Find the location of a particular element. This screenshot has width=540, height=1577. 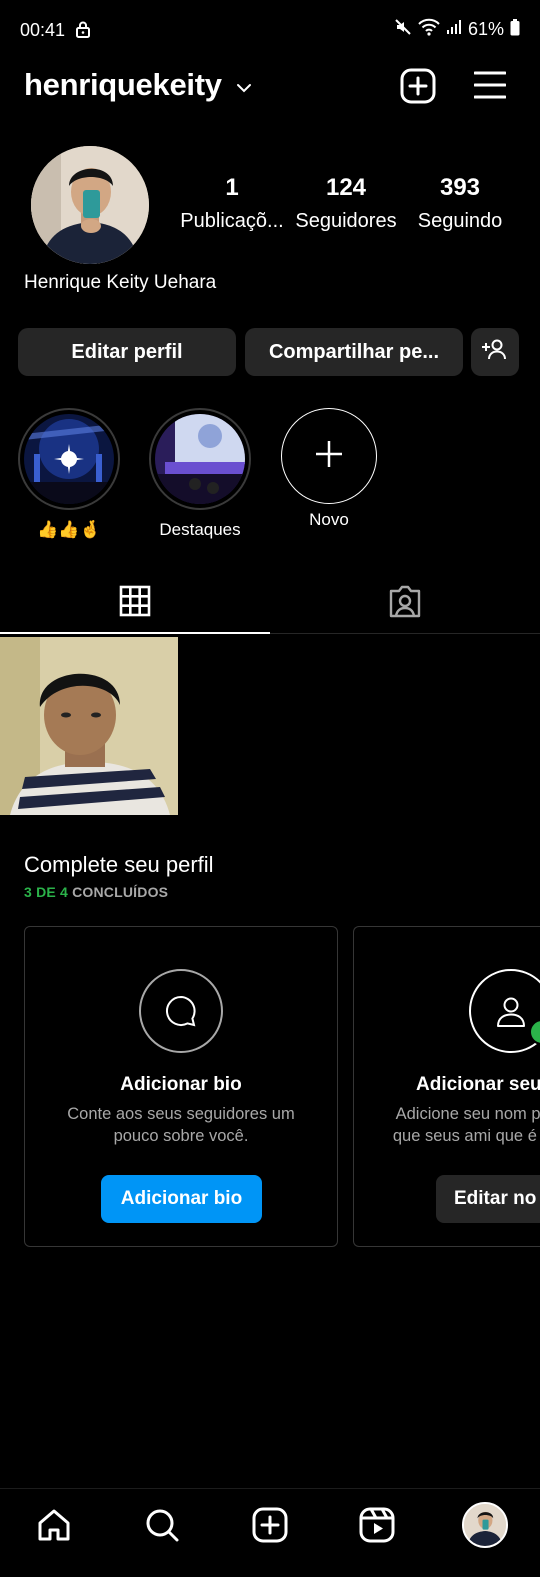

new-post-icon is located at coordinates (418, 88).